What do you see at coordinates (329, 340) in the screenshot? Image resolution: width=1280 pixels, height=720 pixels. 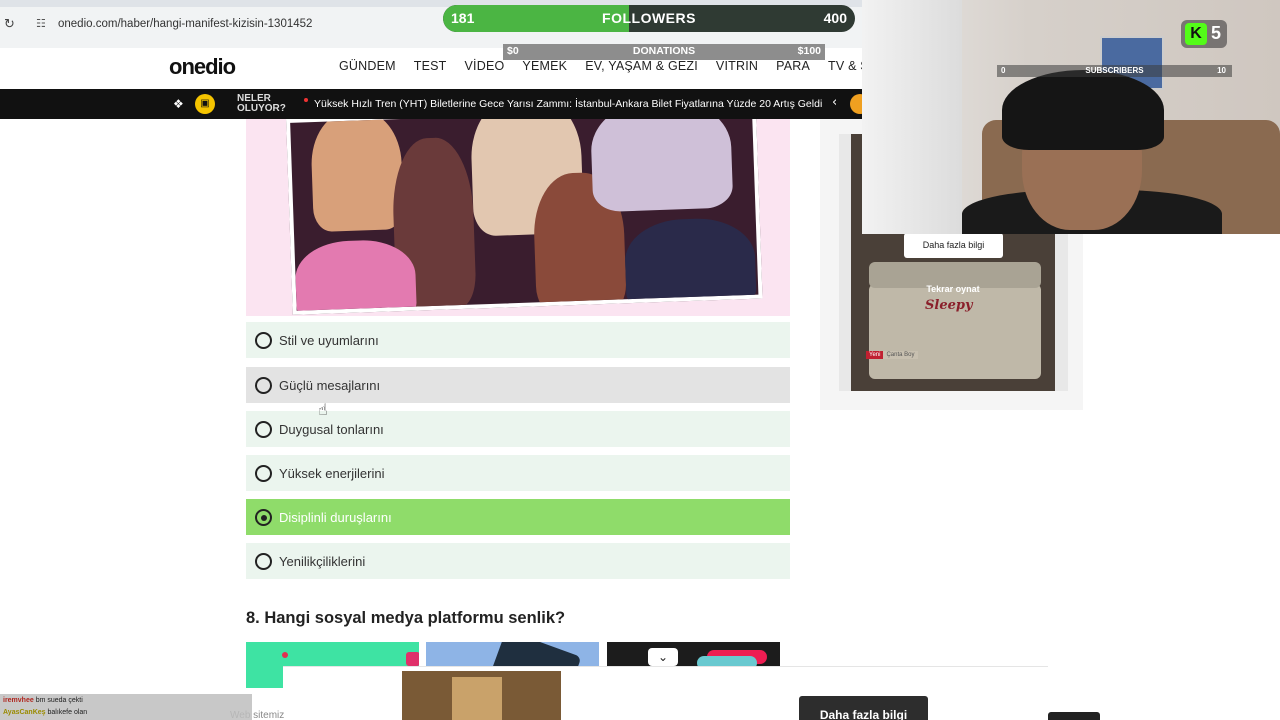 I see `quiz-option-label: Stil ve uyumlarını` at bounding box center [329, 340].